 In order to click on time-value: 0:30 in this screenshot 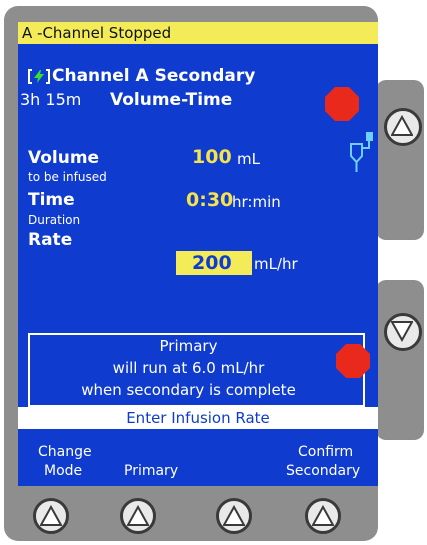, I will do `click(209, 200)`.